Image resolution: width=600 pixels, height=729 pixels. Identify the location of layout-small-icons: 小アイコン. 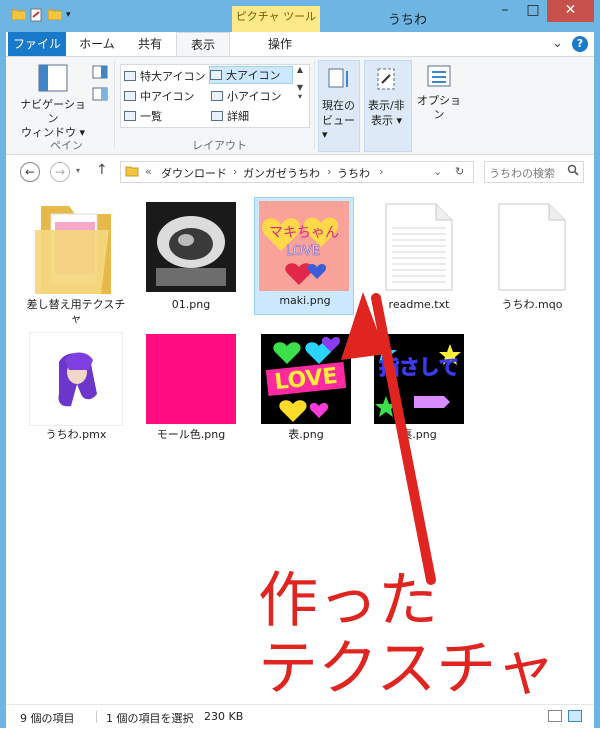
(253, 96).